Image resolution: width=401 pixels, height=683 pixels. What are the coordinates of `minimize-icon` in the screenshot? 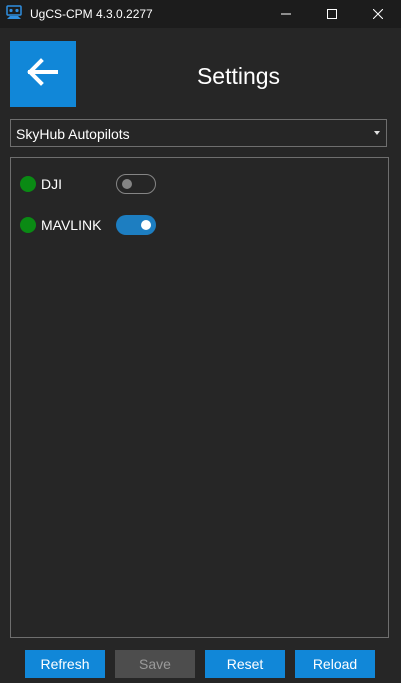 It's located at (286, 14).